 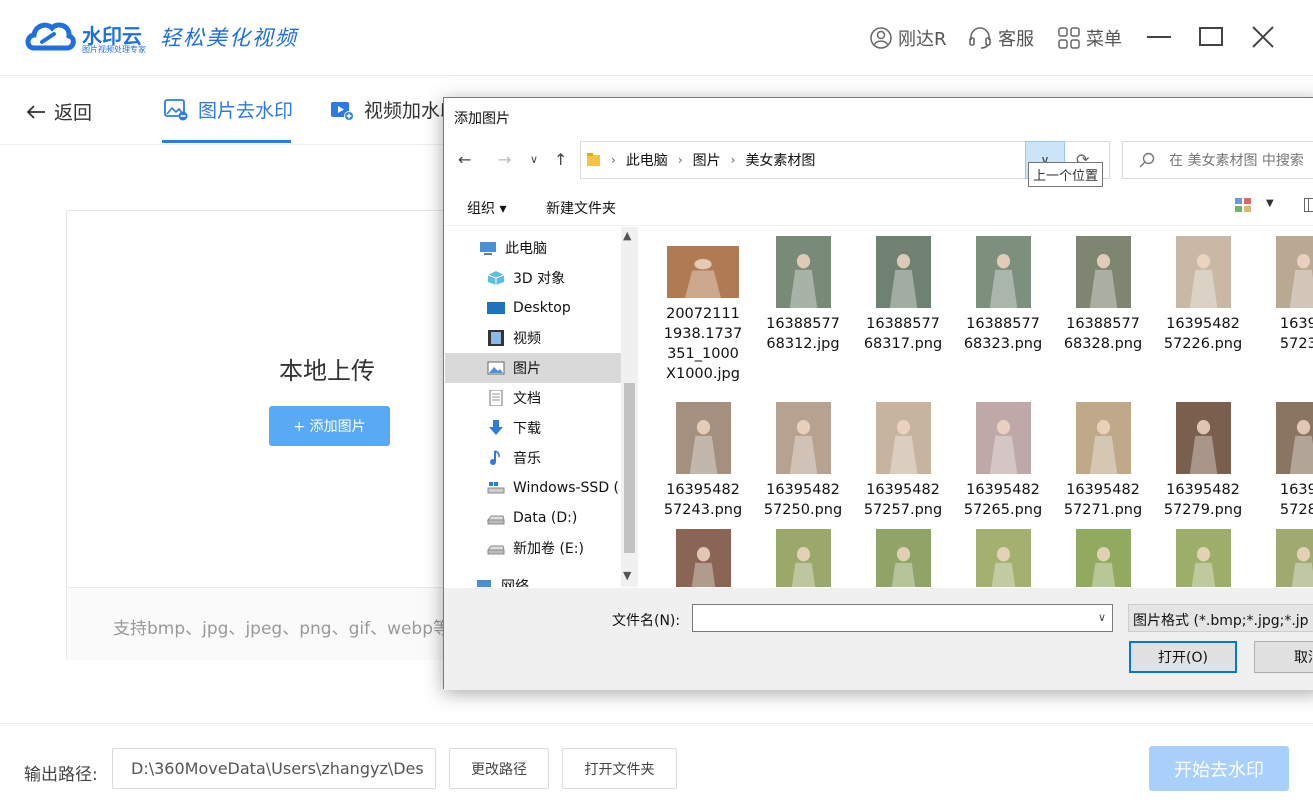 What do you see at coordinates (486, 208) in the screenshot?
I see `organize-menu: 组织 ▾` at bounding box center [486, 208].